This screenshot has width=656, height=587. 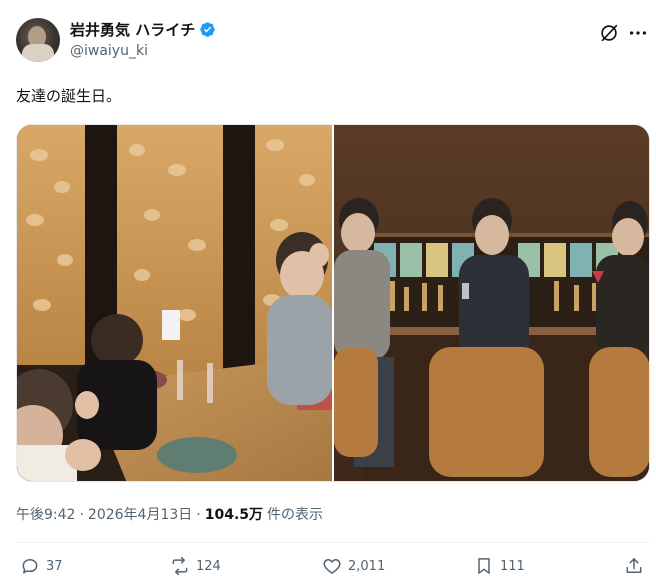 What do you see at coordinates (41, 566) in the screenshot?
I see `reply-button: 37` at bounding box center [41, 566].